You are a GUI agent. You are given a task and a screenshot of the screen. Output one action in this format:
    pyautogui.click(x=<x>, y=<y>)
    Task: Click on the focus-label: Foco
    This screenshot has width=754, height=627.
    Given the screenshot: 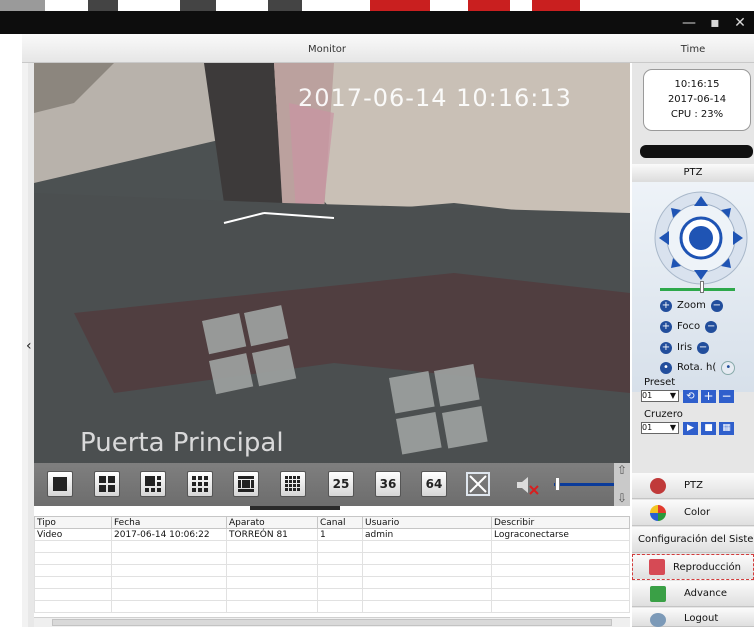 What is the action you would take?
    pyautogui.click(x=689, y=326)
    